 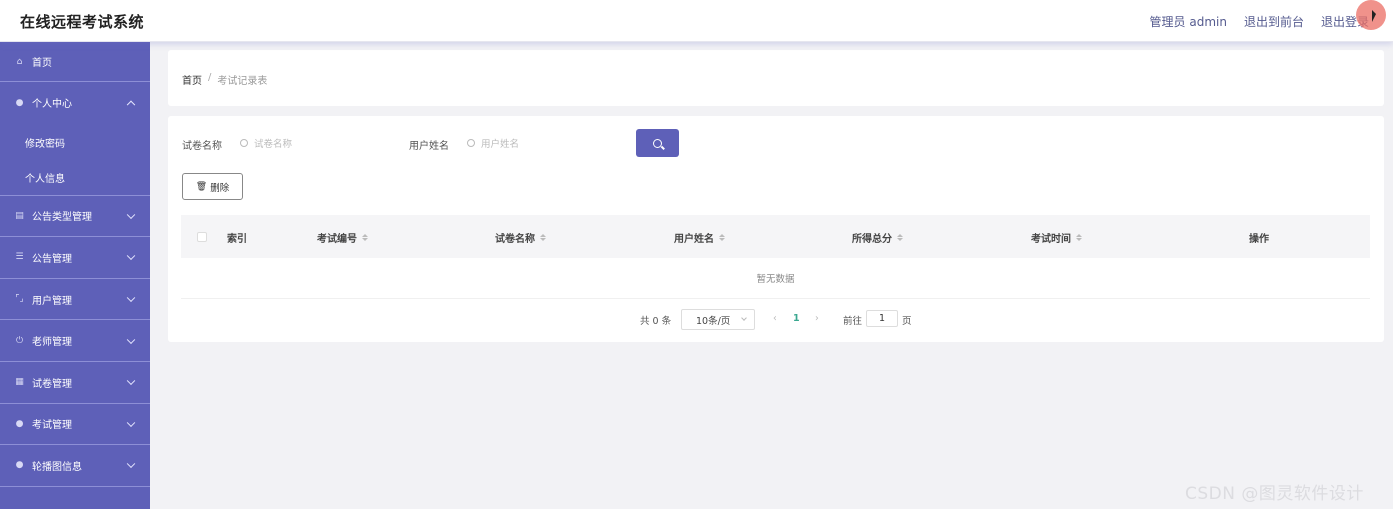 What do you see at coordinates (75, 103) in the screenshot?
I see `sidebar-item-personal-center: ● 个人中心` at bounding box center [75, 103].